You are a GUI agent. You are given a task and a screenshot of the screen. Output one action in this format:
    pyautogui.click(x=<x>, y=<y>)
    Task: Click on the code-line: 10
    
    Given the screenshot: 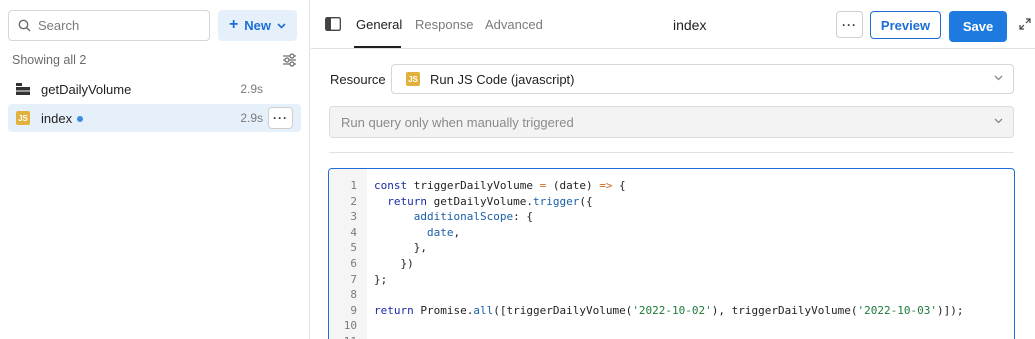 What is the action you would take?
    pyautogui.click(x=671, y=326)
    